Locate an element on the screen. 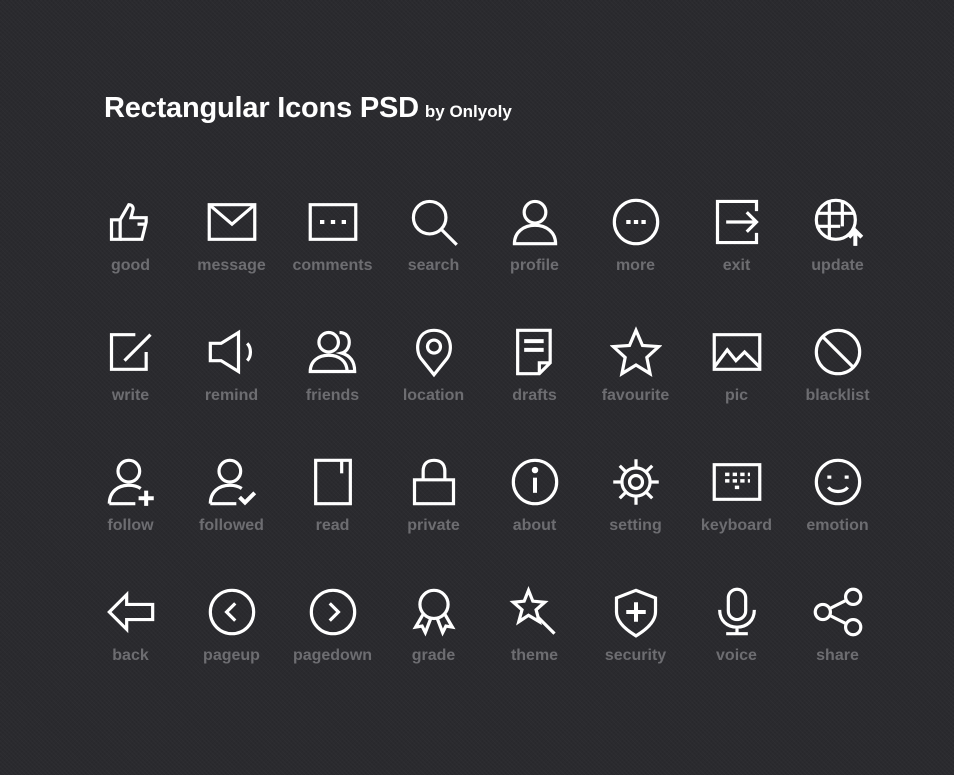 This screenshot has height=775, width=954. icon-item-private: private is located at coordinates (433, 521).